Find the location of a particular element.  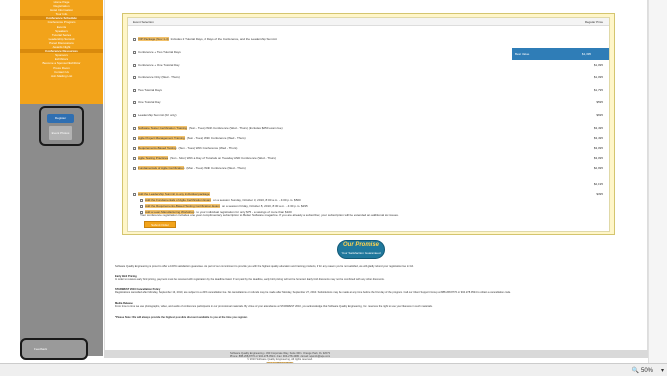

package-price: $395 is located at coordinates (599, 194).